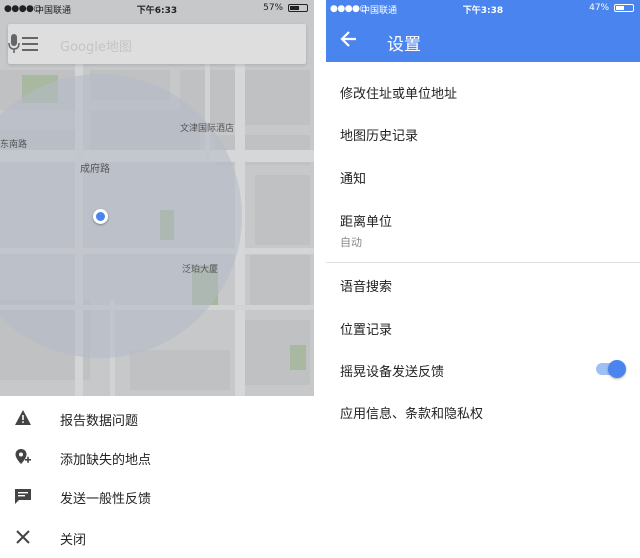 This screenshot has height=558, width=640. Describe the element at coordinates (157, 44) in the screenshot. I see `search-bar: Google地图` at that location.